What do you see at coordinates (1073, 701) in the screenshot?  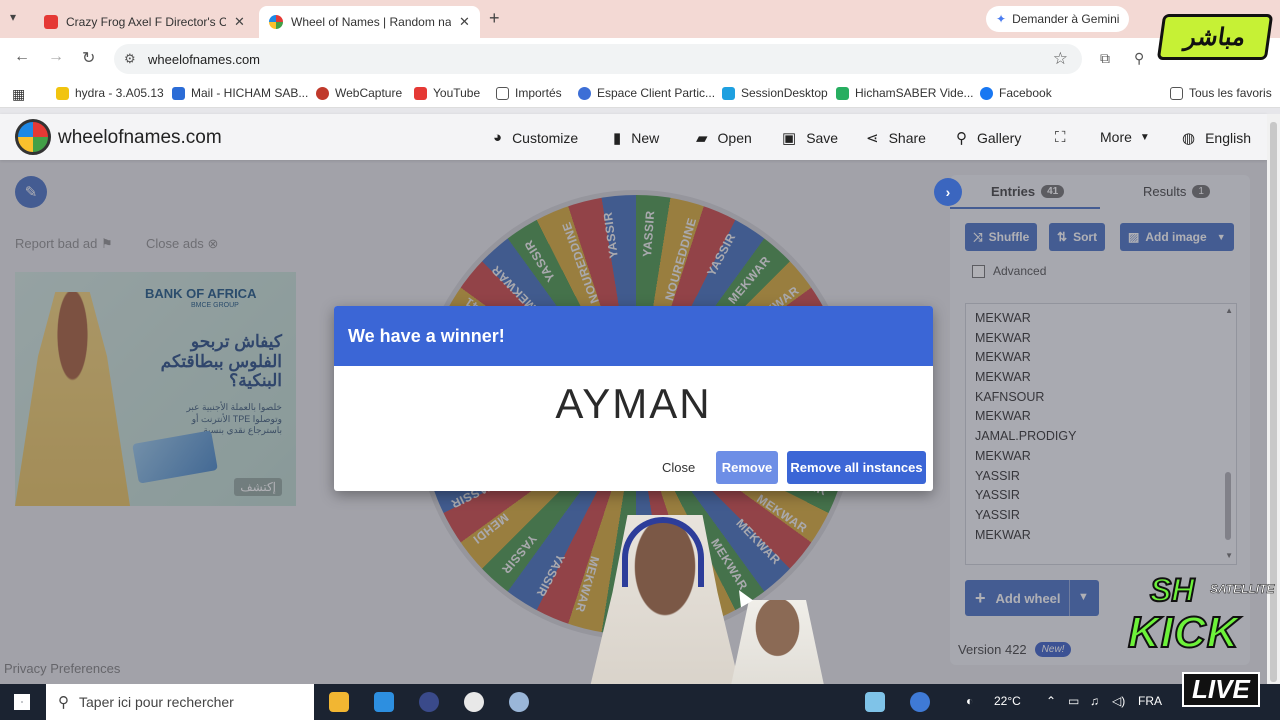 I see `network-icon: ▭` at bounding box center [1073, 701].